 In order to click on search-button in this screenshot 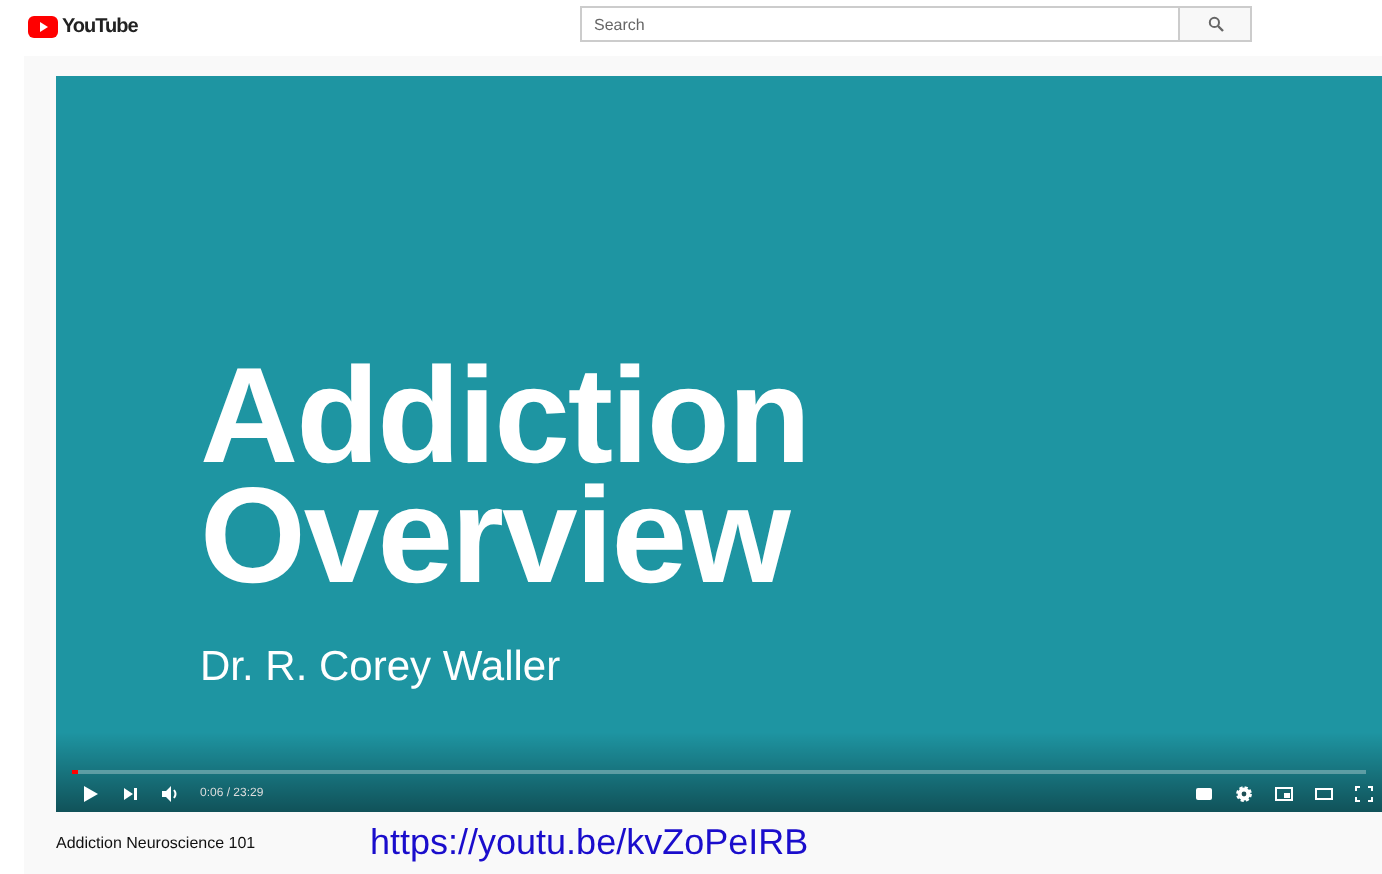, I will do `click(1216, 24)`.